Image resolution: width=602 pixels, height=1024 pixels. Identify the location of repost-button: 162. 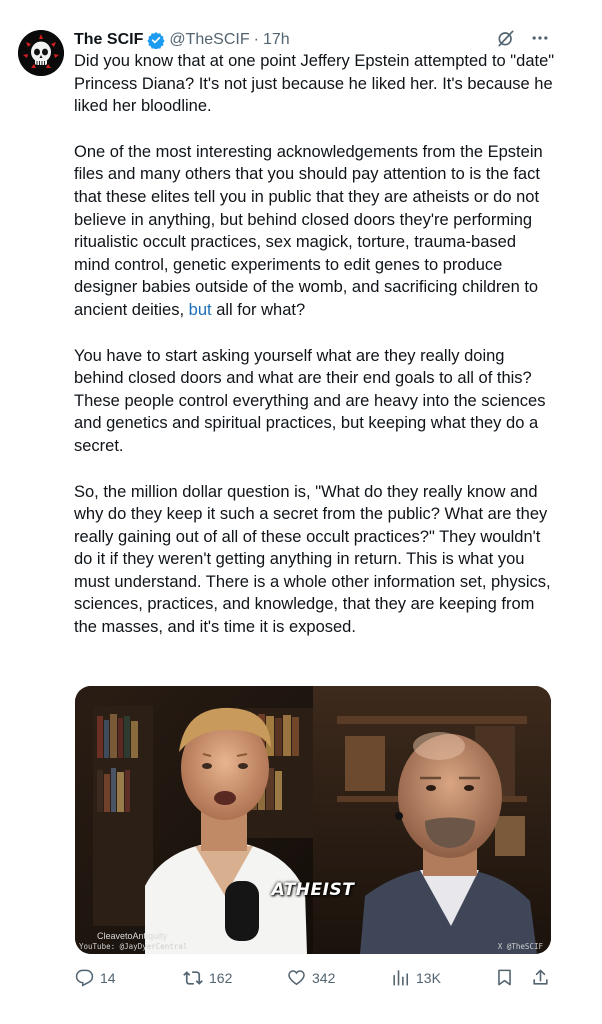
(207, 978).